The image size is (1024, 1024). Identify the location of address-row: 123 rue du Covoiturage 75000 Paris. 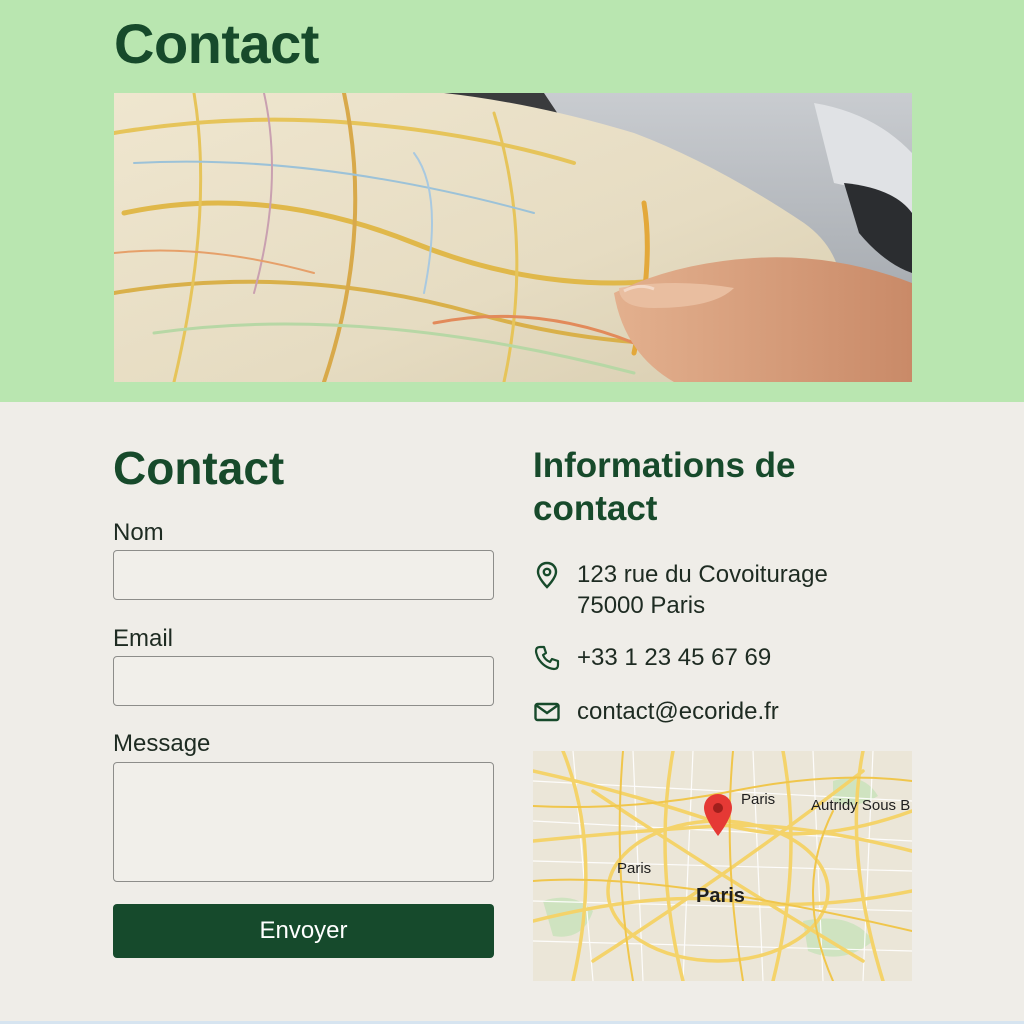
(680, 590).